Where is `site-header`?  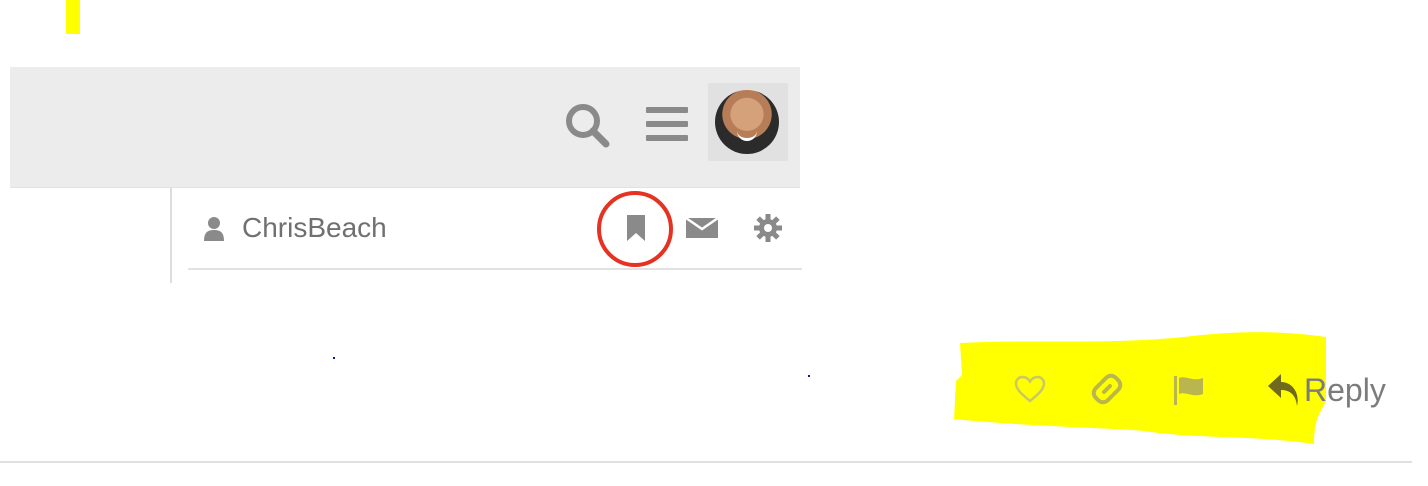
site-header is located at coordinates (405, 127).